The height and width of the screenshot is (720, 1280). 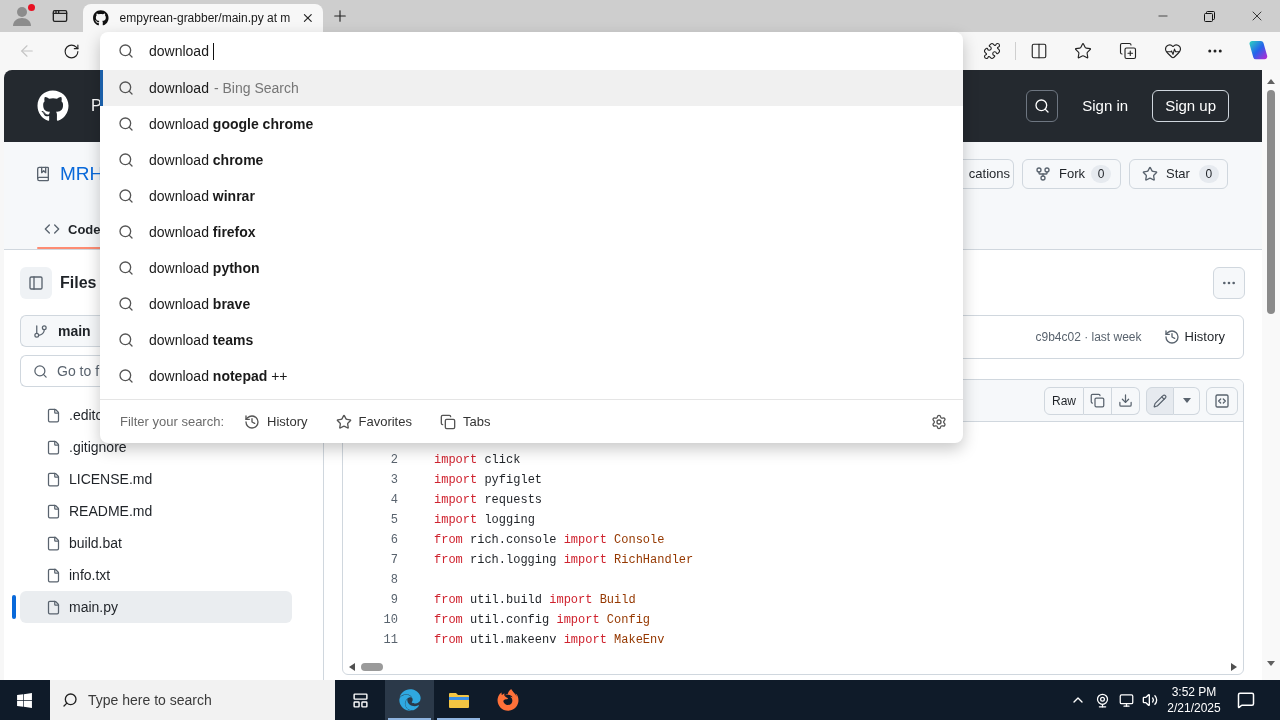 I want to click on edit-options-button, so click(x=1187, y=400).